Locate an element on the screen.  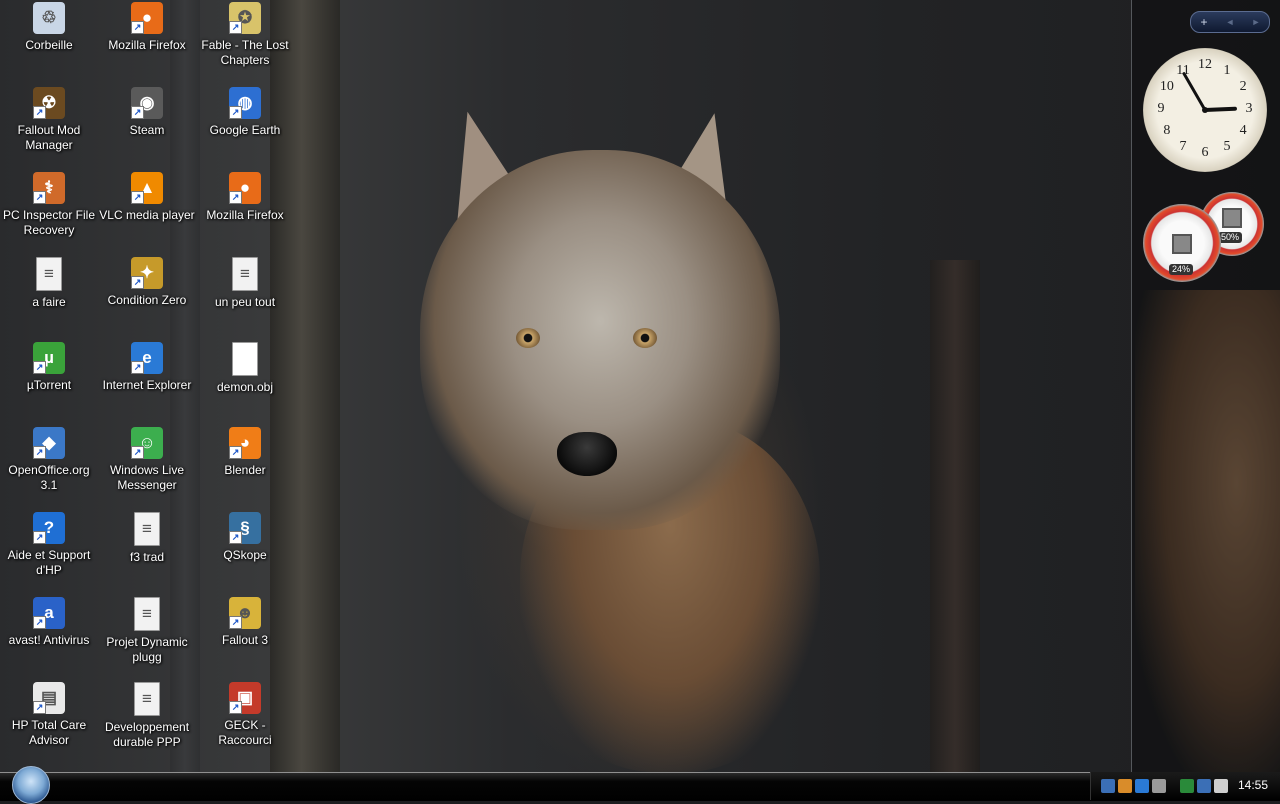
desktop-icon: ≡ Projet Dynamic plugg is located at coordinates (147, 631).